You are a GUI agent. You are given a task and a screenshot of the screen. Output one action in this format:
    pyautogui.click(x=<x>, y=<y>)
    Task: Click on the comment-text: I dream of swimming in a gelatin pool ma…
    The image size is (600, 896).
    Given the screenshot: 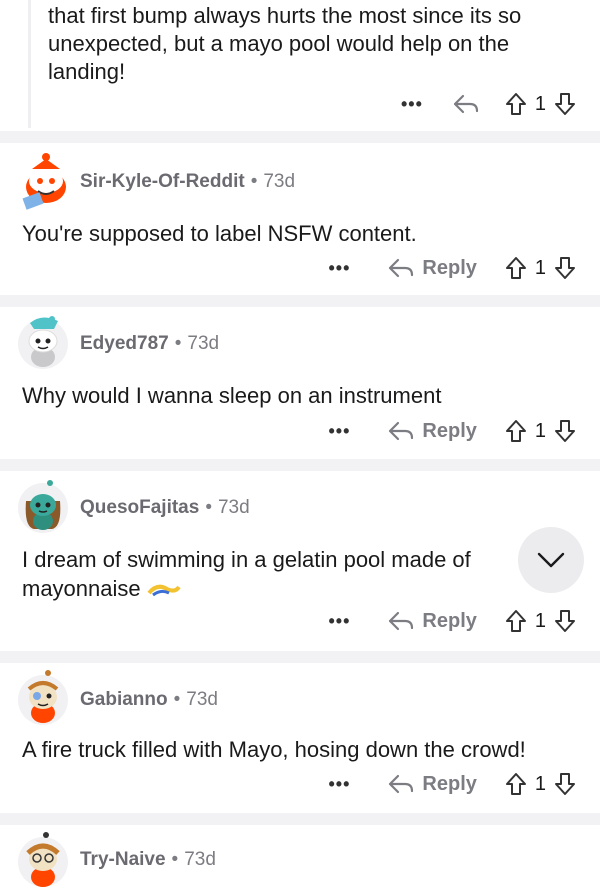 What is the action you would take?
    pyautogui.click(x=267, y=574)
    